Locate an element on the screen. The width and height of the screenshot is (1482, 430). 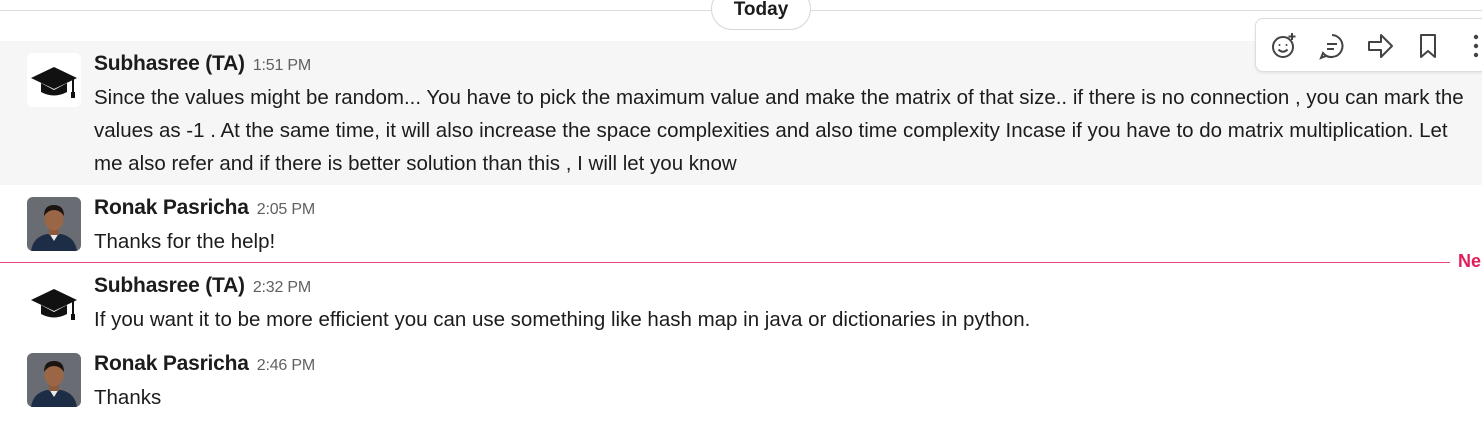
message-author: Subhasree (TA) 2:32 PM is located at coordinates (202, 286).